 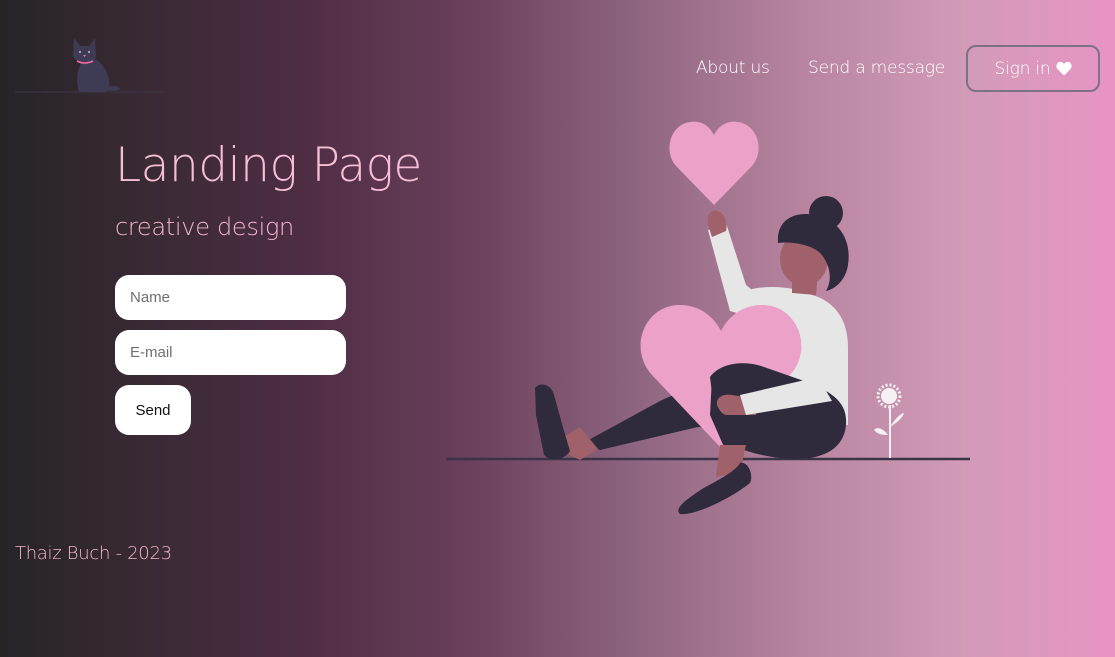 I want to click on email-input, so click(x=230, y=352).